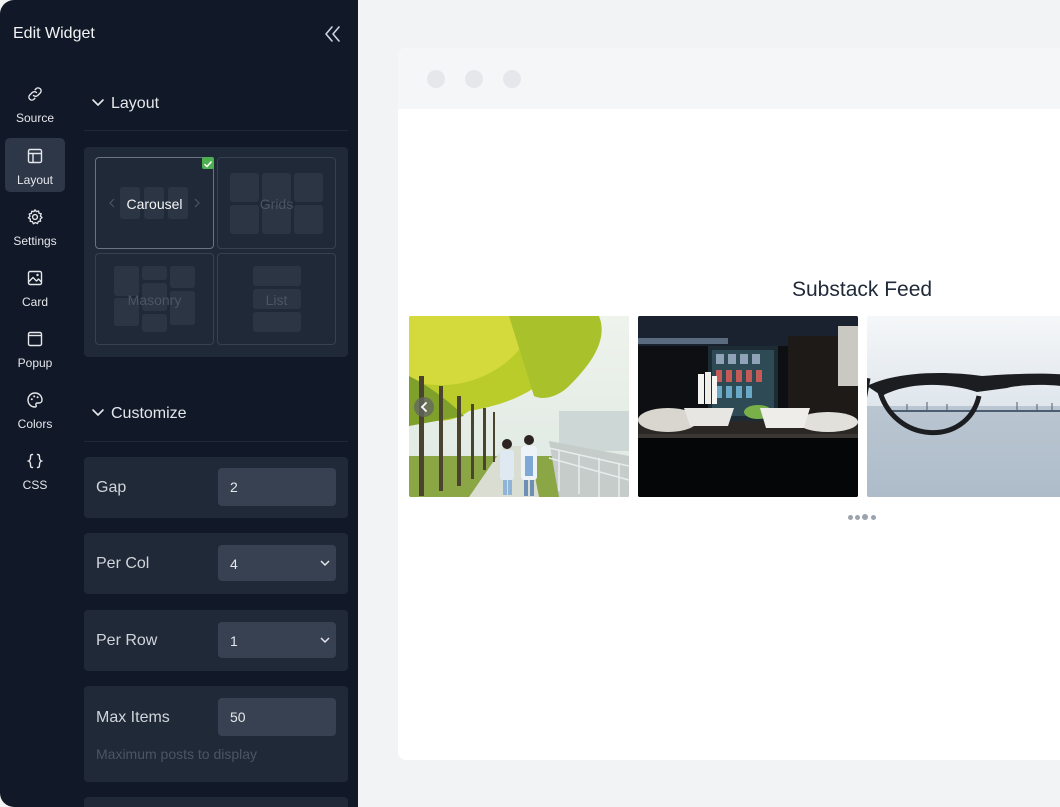  I want to click on nav-label-popup: Popup, so click(35, 363).